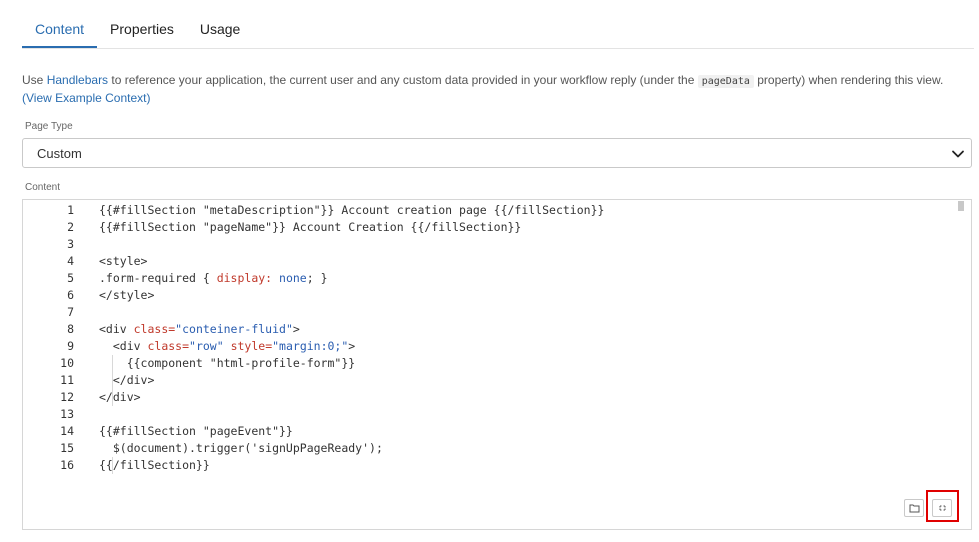 This screenshot has height=542, width=979. I want to click on view-example-context-link: (View Example Context), so click(86, 98).